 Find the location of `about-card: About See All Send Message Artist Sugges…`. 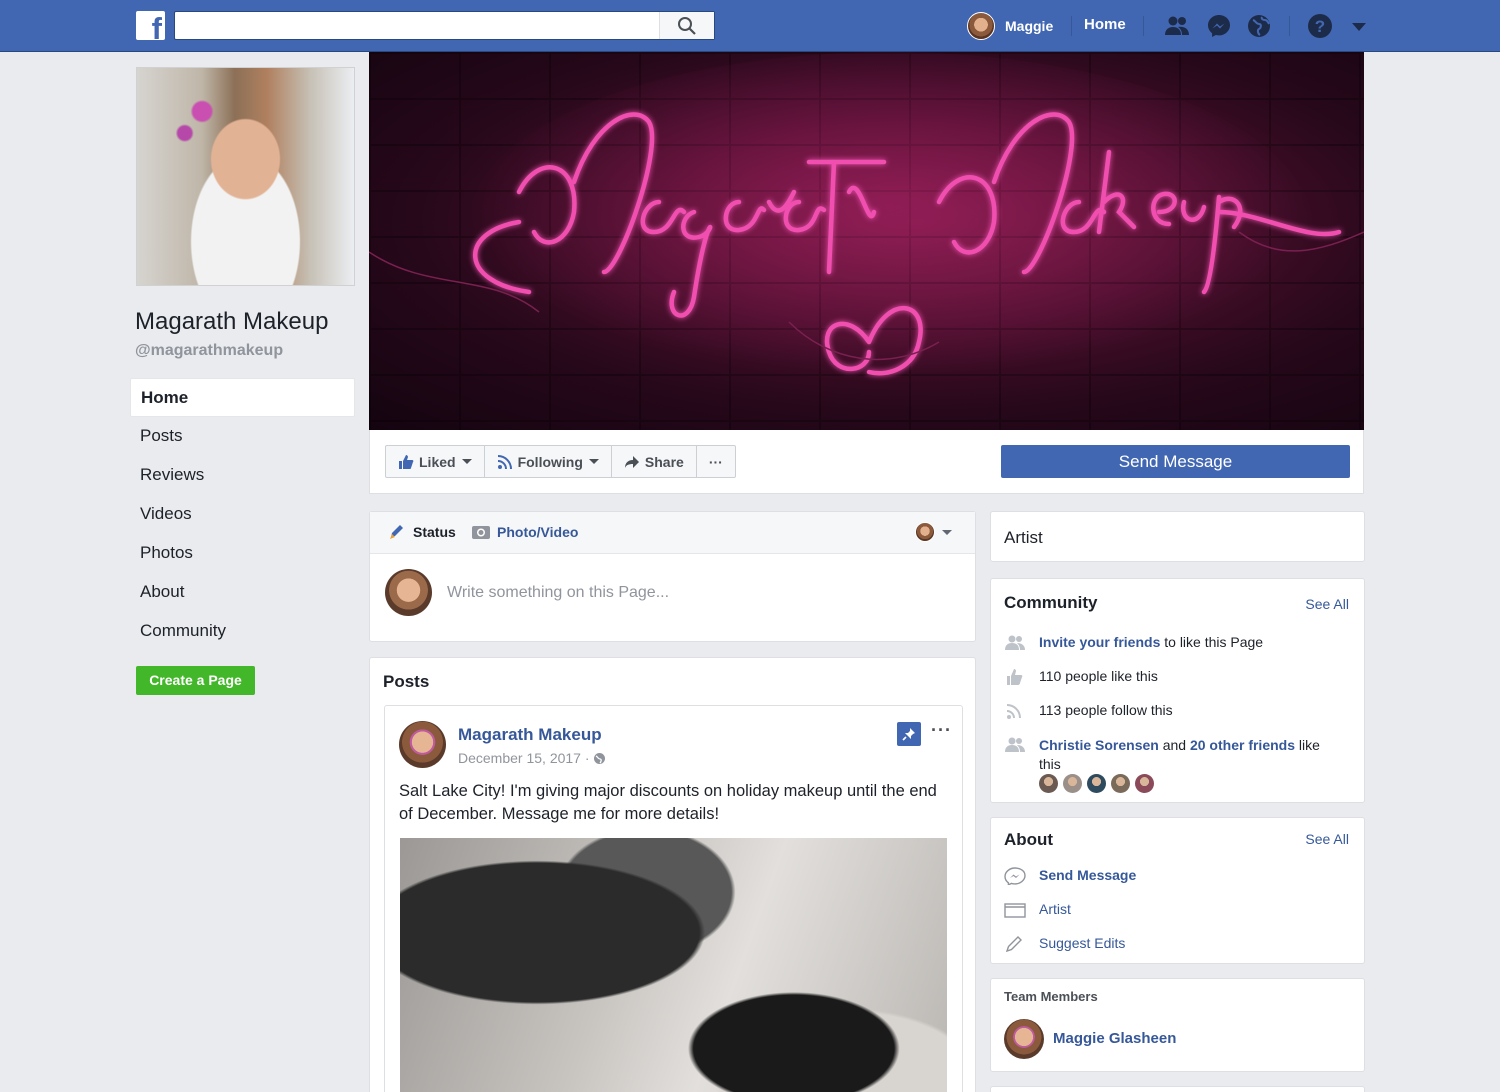

about-card: About See All Send Message Artist Sugges… is located at coordinates (1177, 890).